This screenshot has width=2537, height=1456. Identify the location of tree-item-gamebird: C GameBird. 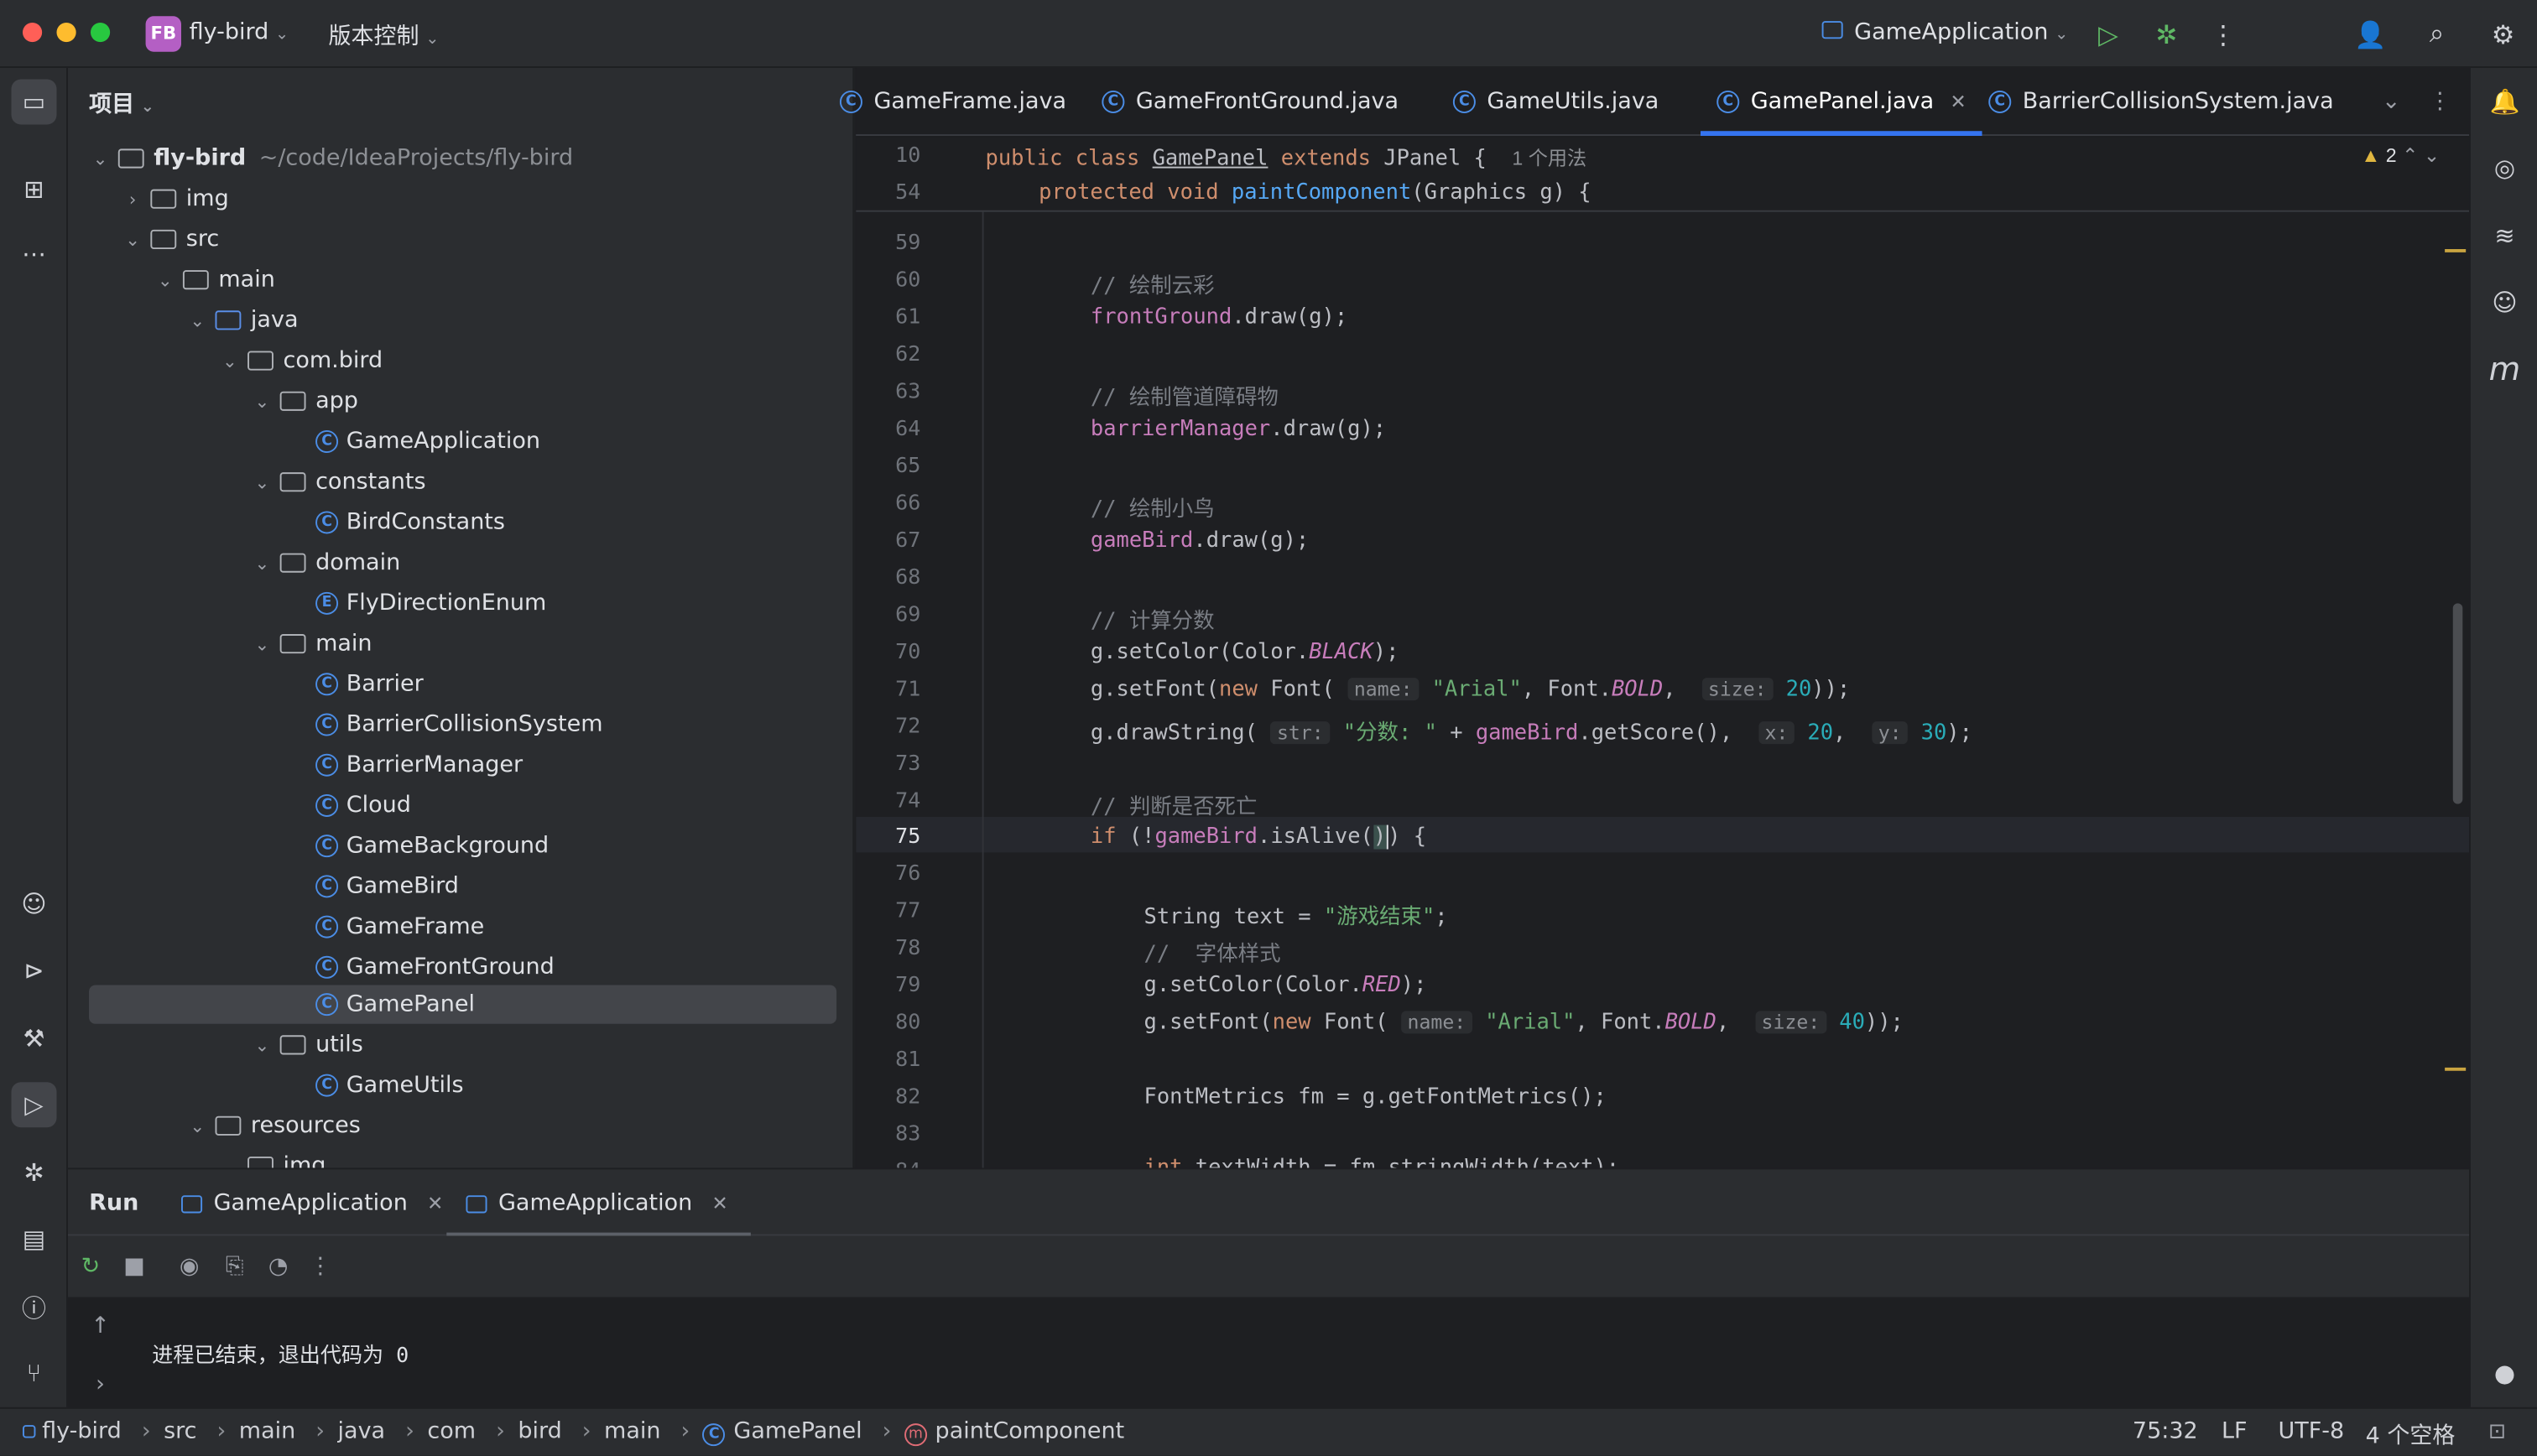
(462, 887).